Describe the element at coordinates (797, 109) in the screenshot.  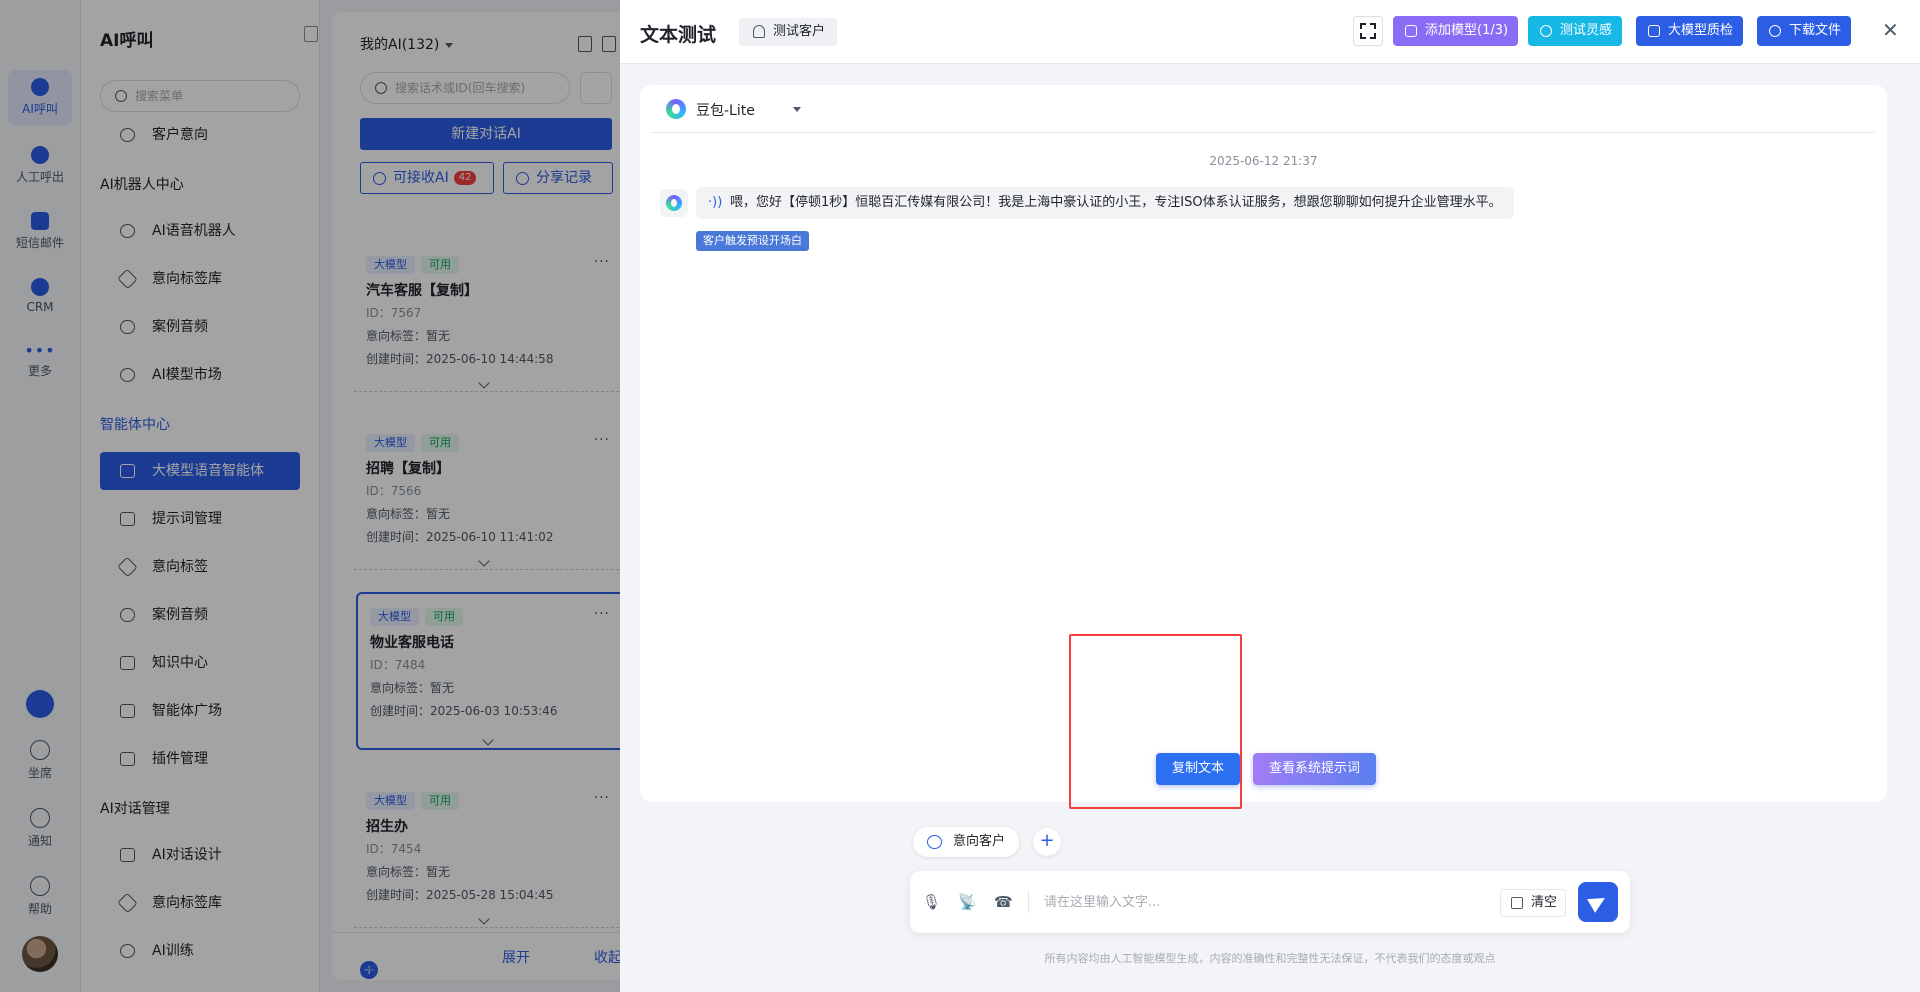
I see `chevron-down-icon` at that location.